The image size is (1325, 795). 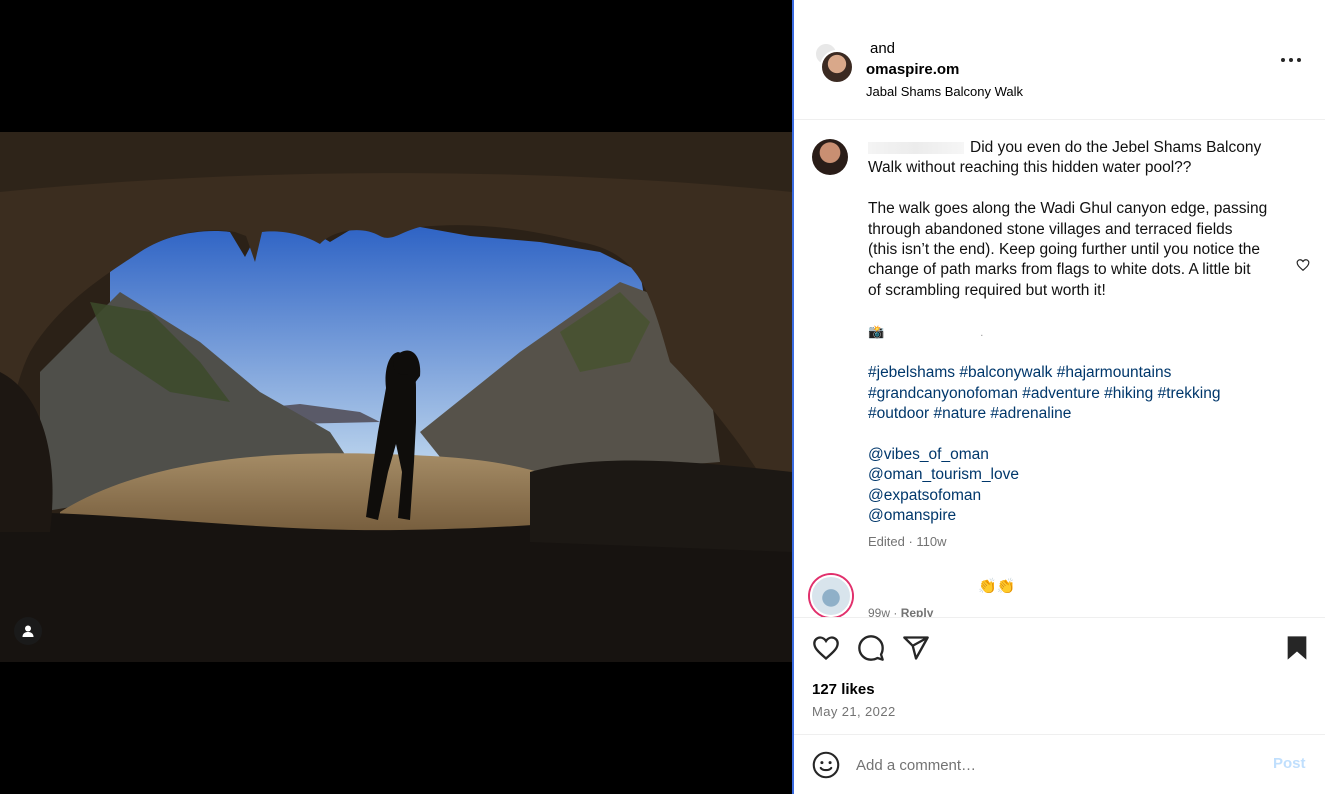 I want to click on hashtag-link: #balconywalk, so click(x=1005, y=372).